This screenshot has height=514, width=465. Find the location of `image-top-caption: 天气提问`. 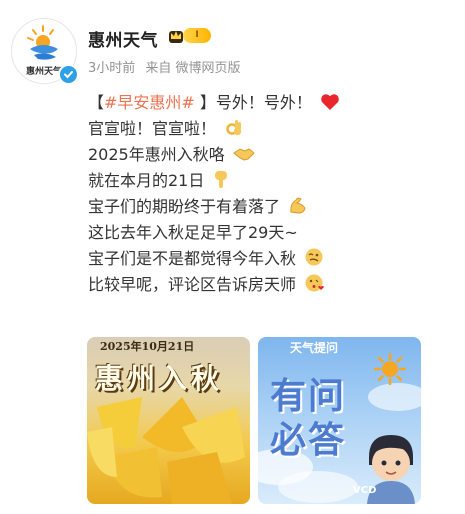

image-top-caption: 天气提问 is located at coordinates (314, 348).